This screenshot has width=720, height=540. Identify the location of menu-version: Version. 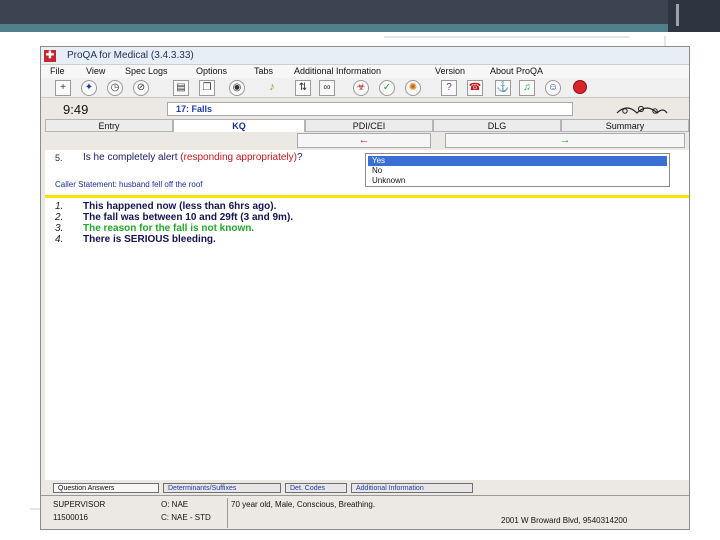
(450, 71).